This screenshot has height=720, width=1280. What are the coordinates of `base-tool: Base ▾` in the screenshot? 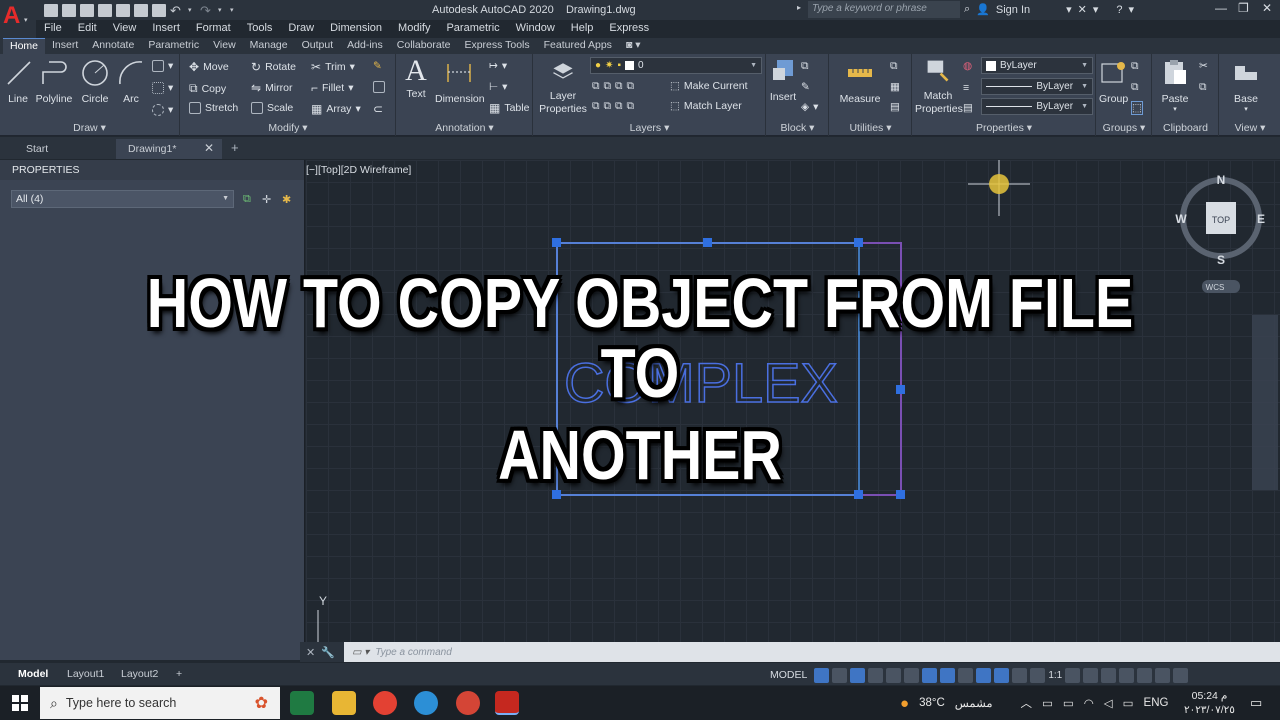 It's located at (1246, 85).